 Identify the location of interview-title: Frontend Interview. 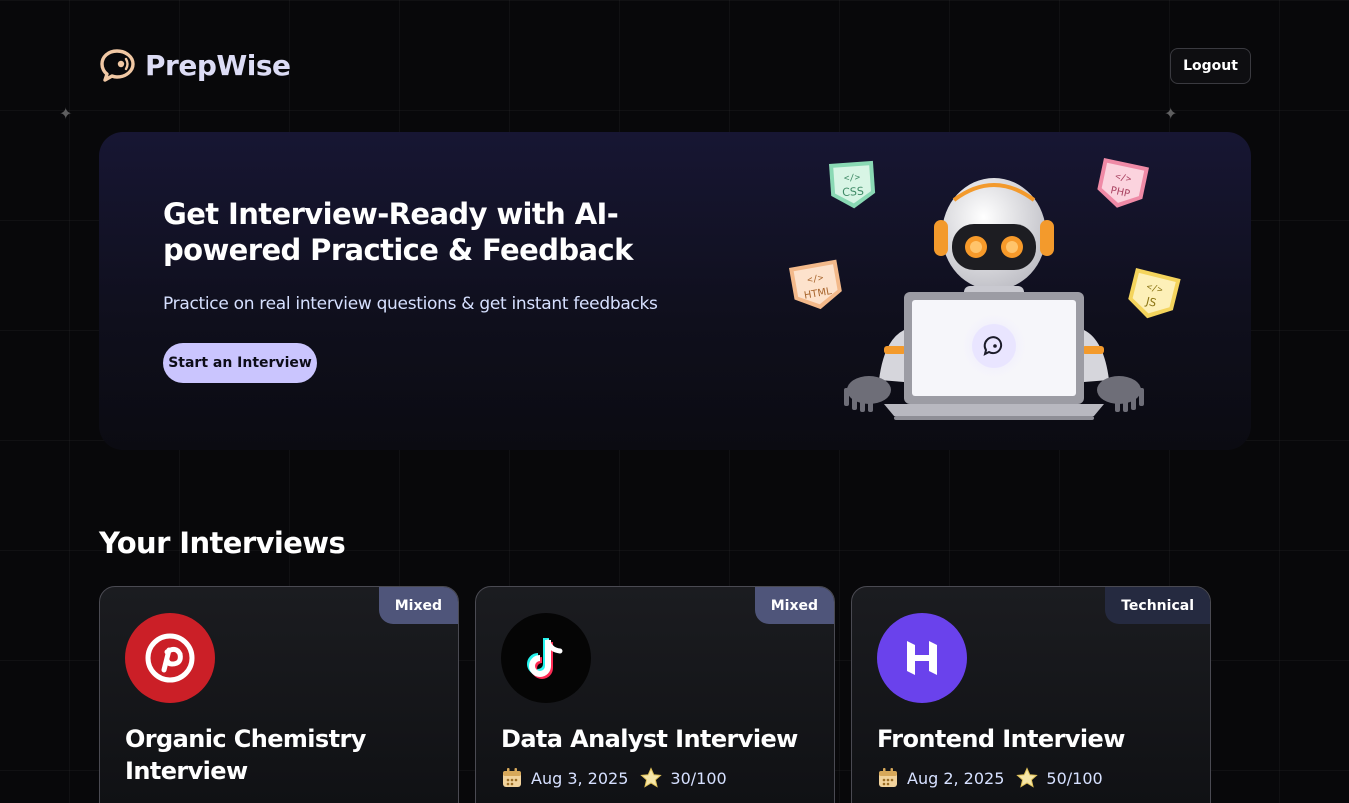
(1001, 739).